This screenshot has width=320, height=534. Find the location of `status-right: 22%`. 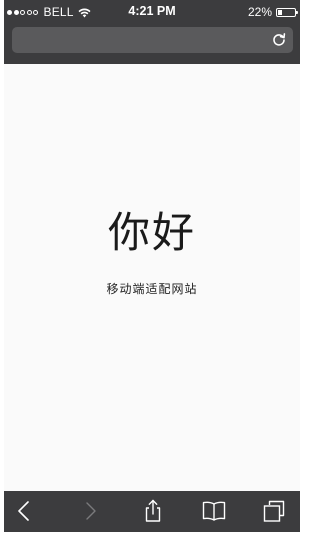

status-right: 22% is located at coordinates (272, 12).